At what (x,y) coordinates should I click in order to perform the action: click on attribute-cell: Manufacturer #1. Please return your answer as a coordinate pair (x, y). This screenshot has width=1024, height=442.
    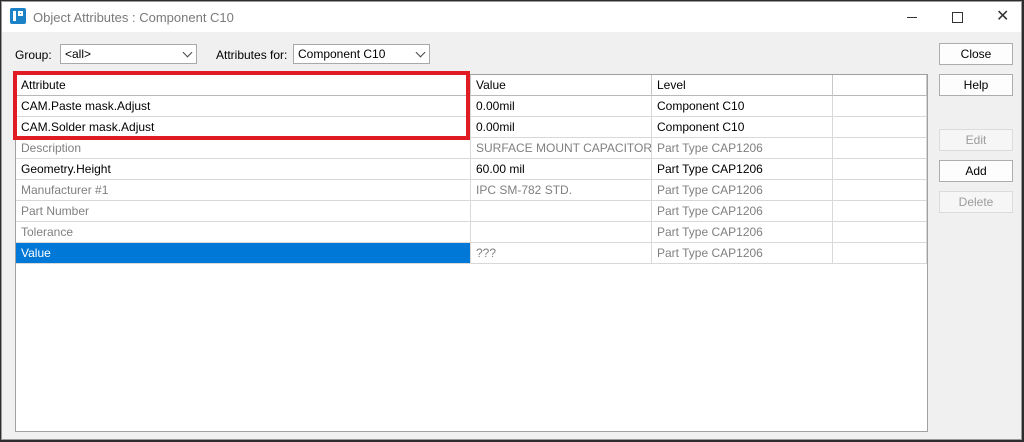
    Looking at the image, I should click on (243, 190).